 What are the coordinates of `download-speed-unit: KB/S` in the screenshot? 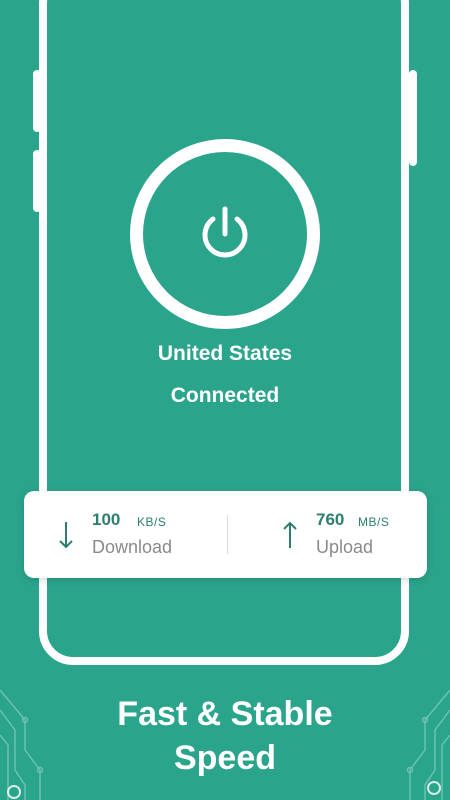 It's located at (152, 522).